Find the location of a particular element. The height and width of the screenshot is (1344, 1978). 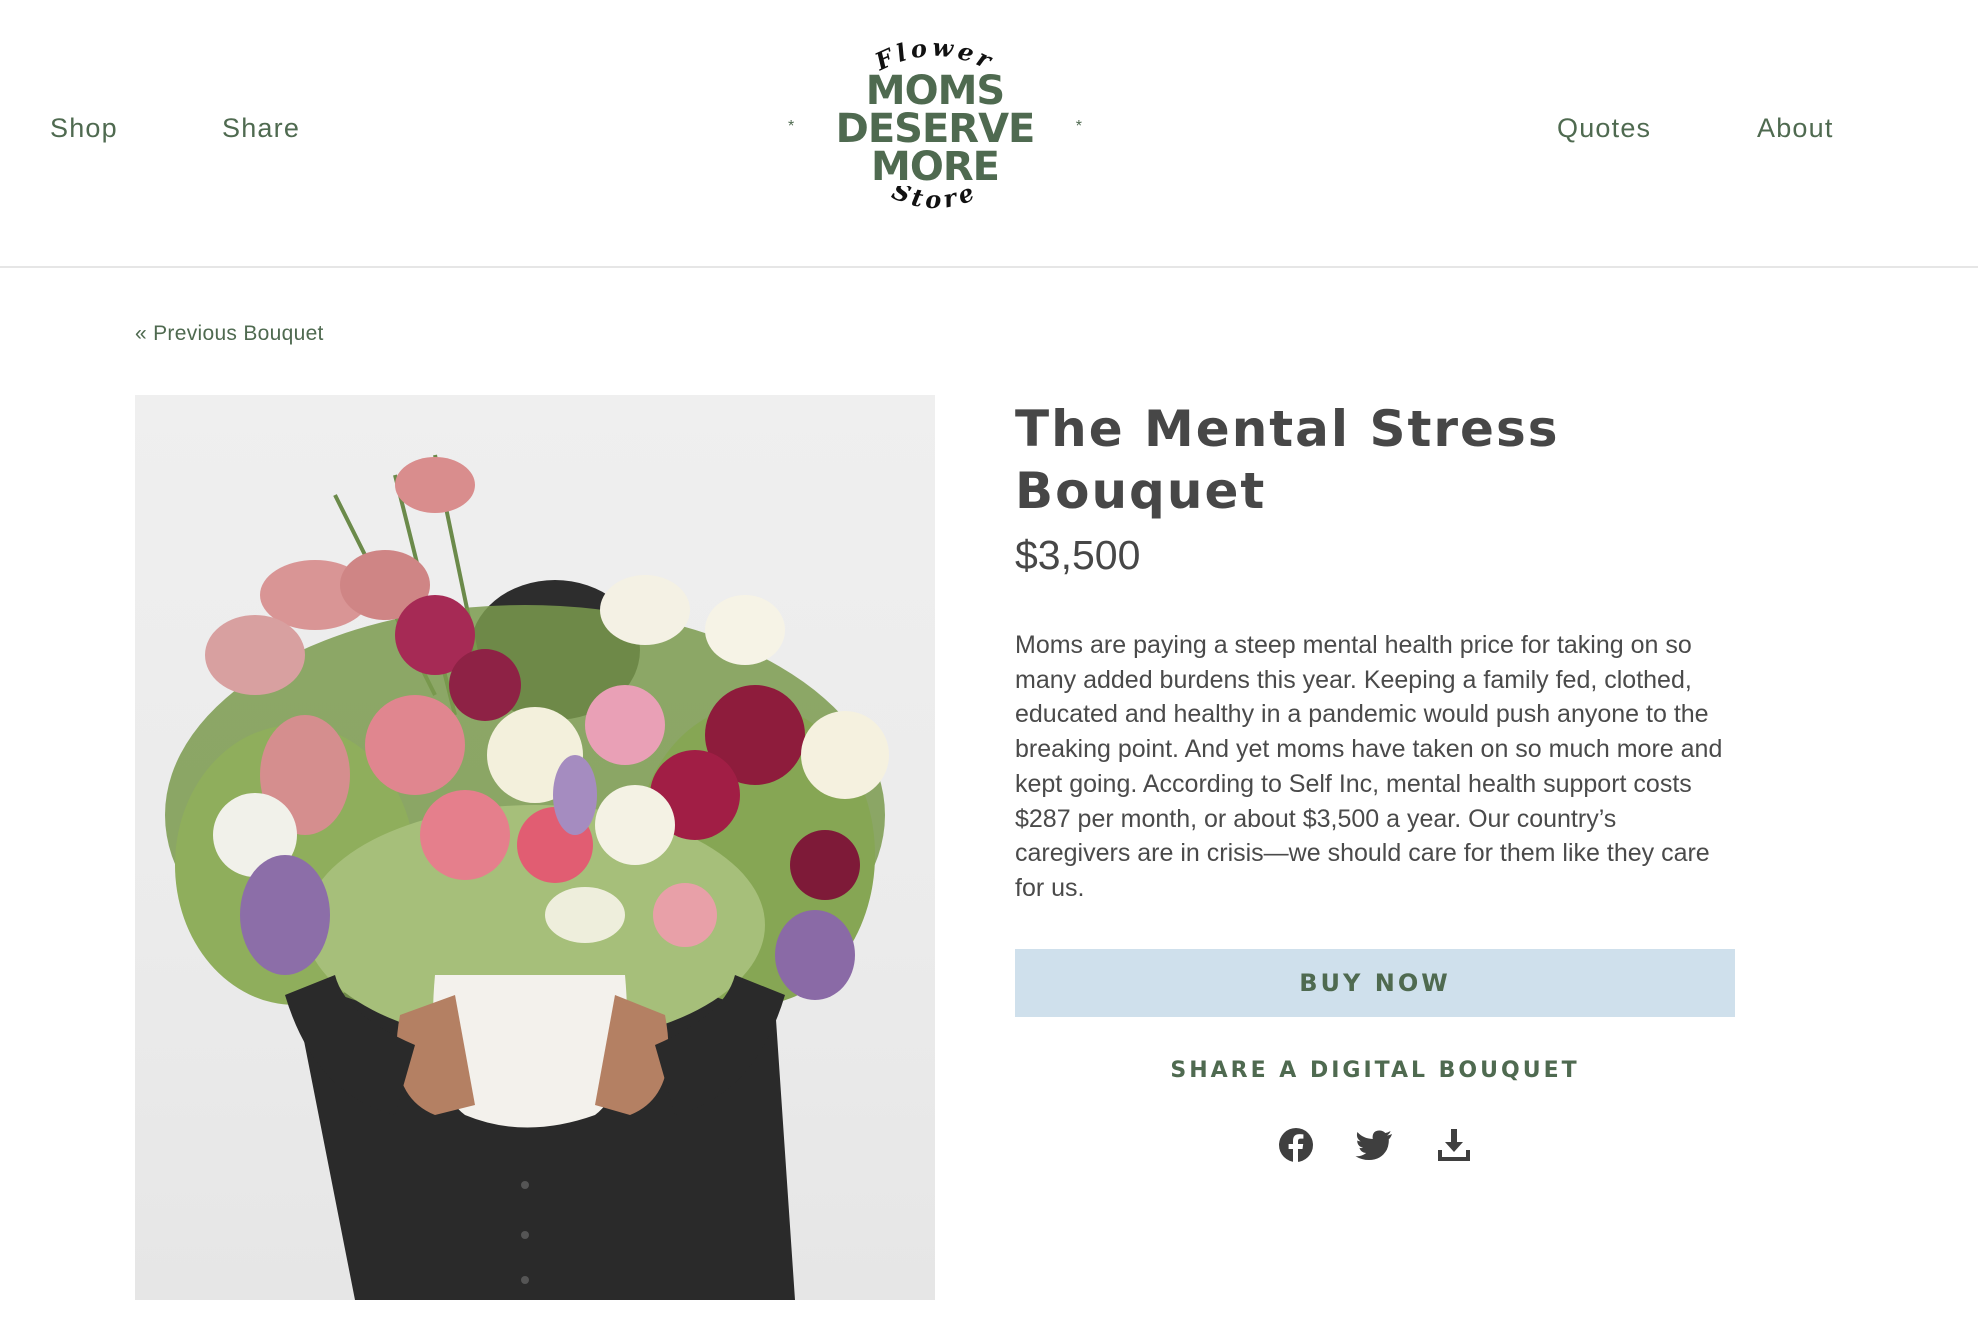

product-title: The Mental Stress Bouquet is located at coordinates (1287, 460).